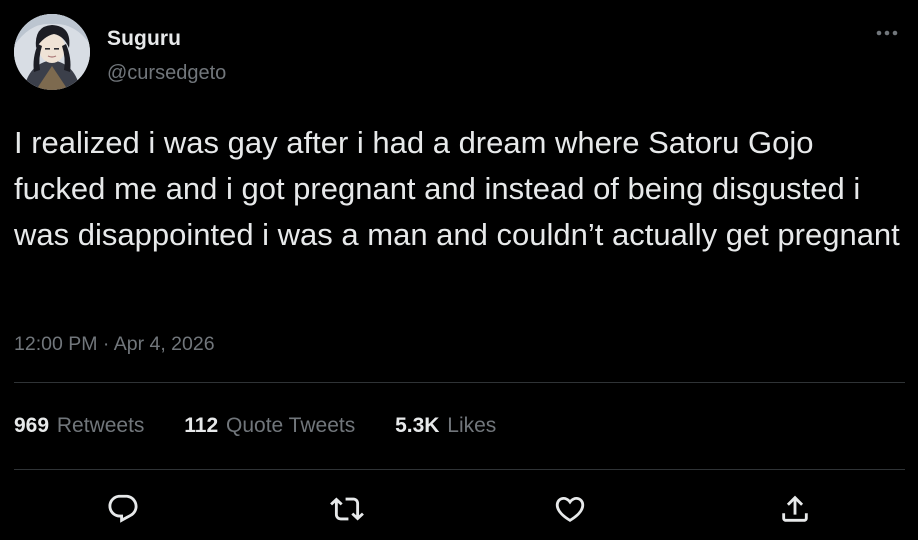  I want to click on like-button, so click(570, 509).